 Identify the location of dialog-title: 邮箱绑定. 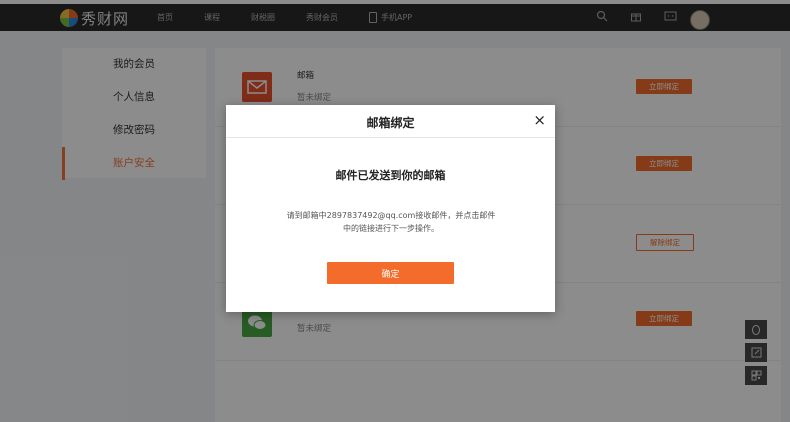
(390, 123).